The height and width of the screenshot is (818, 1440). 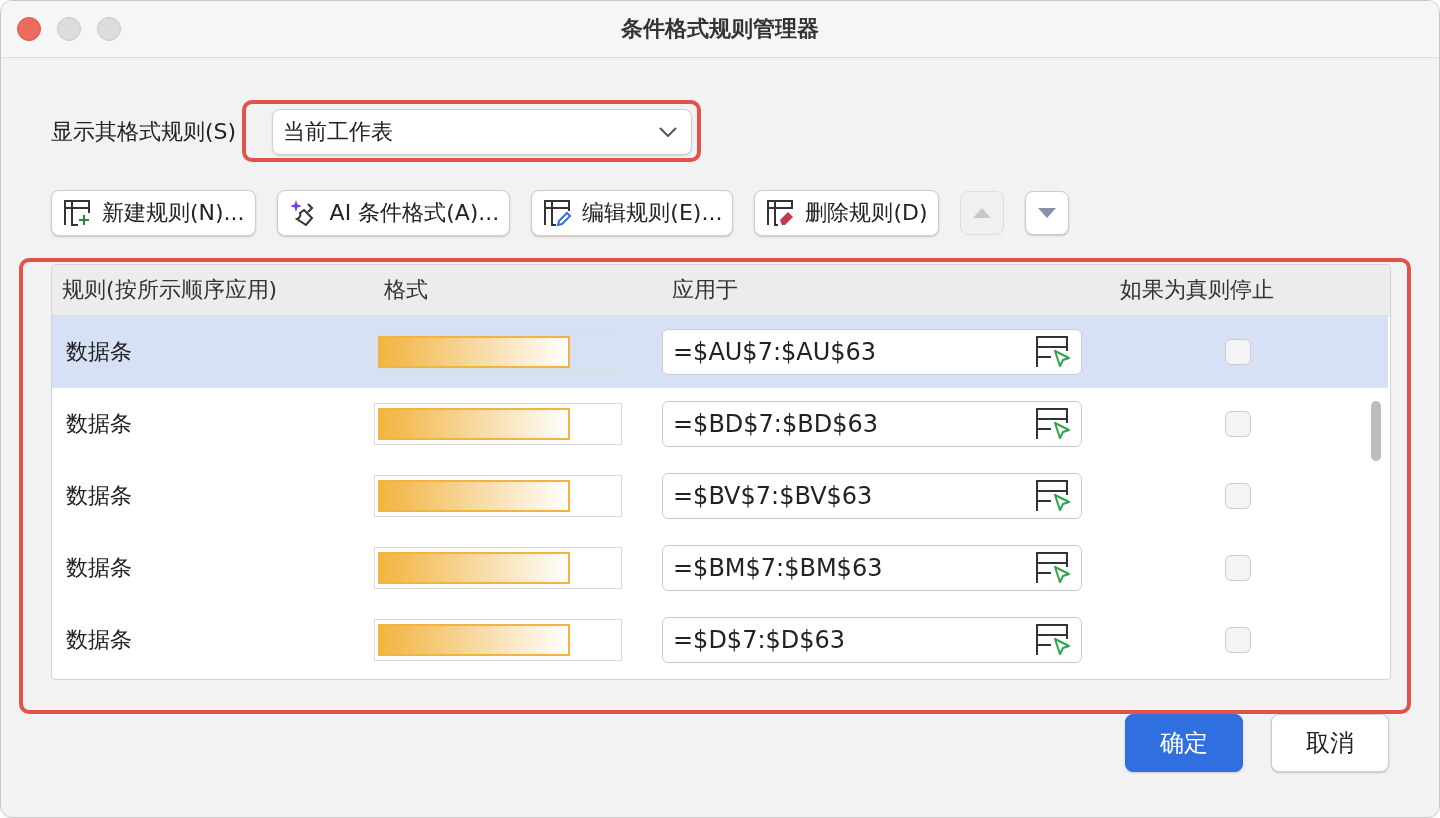 I want to click on triangle-up-icon, so click(x=981, y=213).